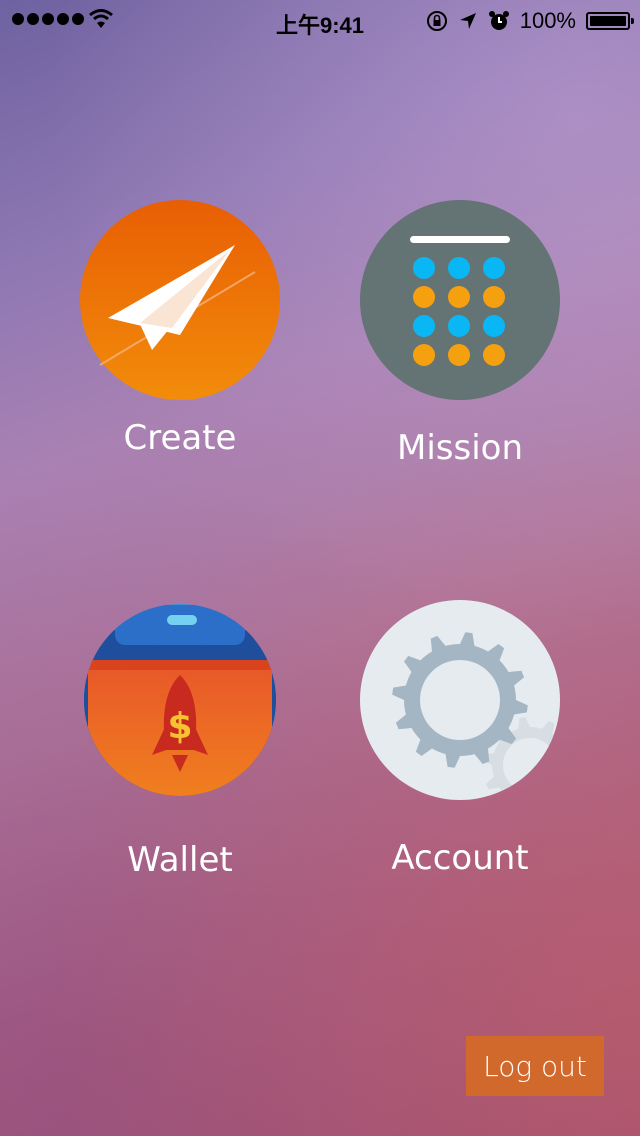 This screenshot has width=640, height=1136. Describe the element at coordinates (535, 1066) in the screenshot. I see `logout-button: Log out` at that location.